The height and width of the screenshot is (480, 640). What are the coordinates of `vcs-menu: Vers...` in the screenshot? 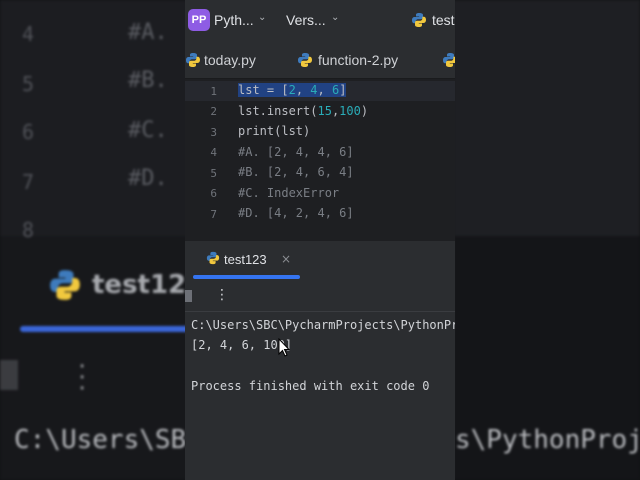 It's located at (306, 20).